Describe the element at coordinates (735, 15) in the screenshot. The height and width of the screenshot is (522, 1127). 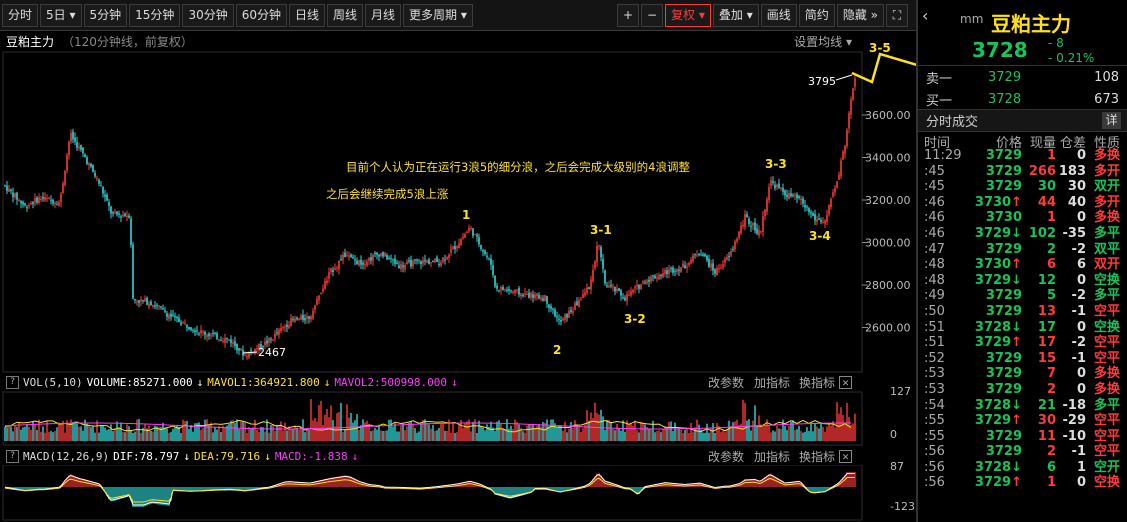
I see `overlay-button: 叠加 ▾` at that location.